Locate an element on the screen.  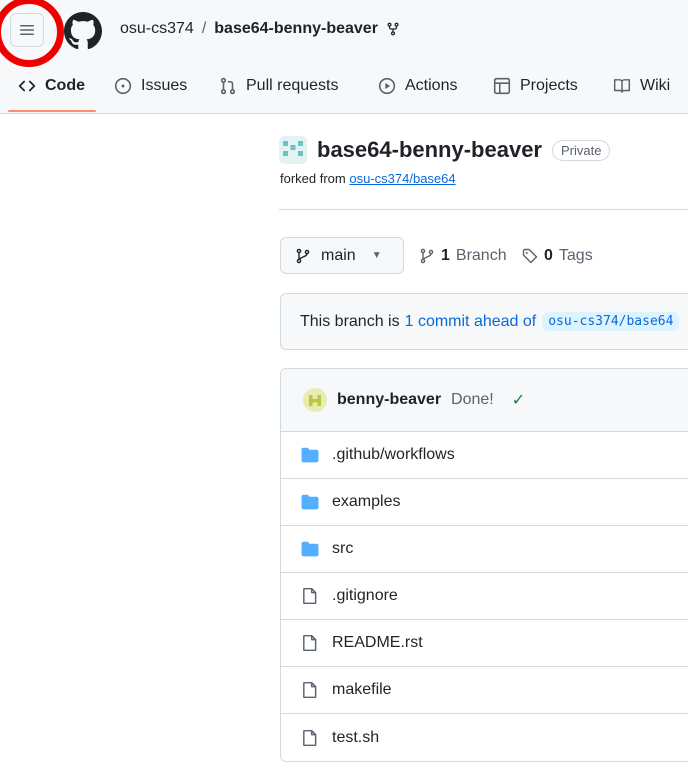
repo-owner-avatar is located at coordinates (293, 150).